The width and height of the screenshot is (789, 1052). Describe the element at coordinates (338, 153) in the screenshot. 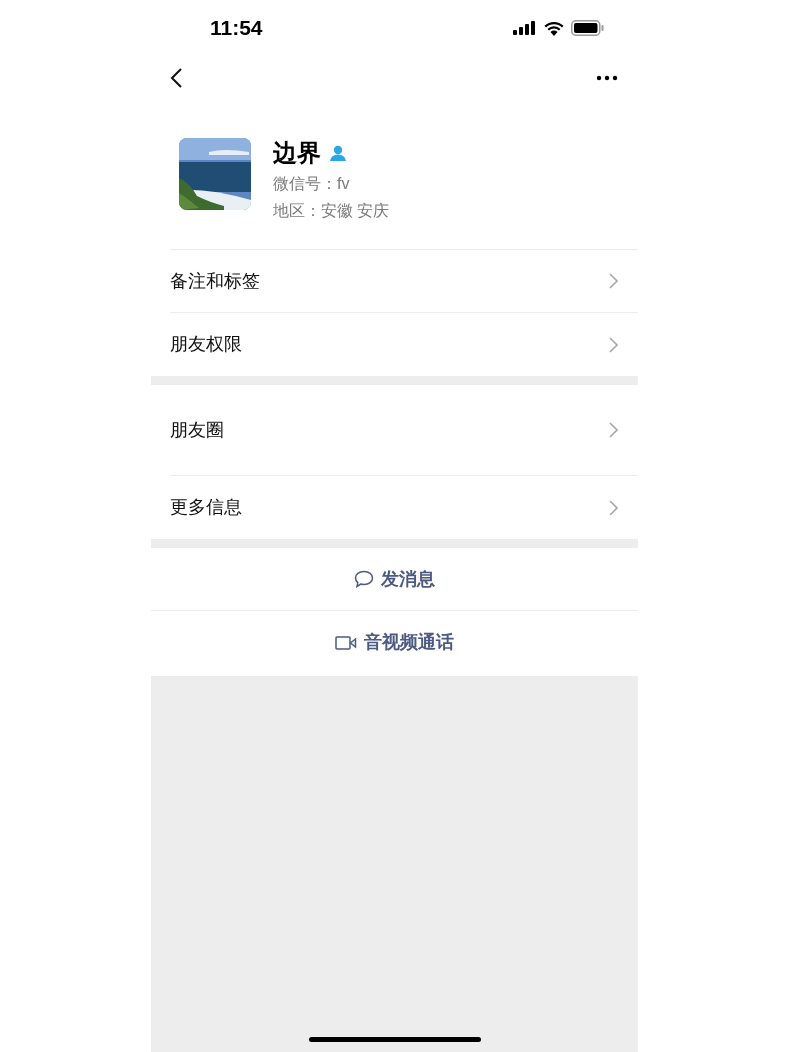

I see `person-icon` at that location.